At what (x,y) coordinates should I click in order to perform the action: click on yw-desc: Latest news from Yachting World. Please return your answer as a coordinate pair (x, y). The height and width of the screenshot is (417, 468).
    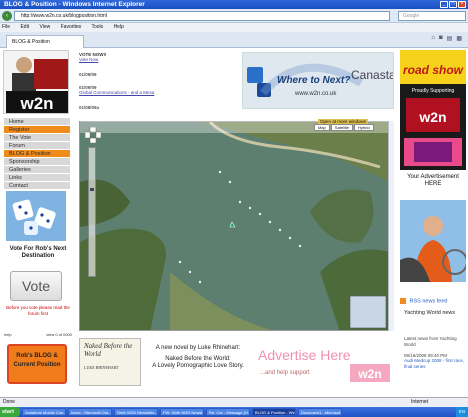
    Looking at the image, I should click on (430, 341).